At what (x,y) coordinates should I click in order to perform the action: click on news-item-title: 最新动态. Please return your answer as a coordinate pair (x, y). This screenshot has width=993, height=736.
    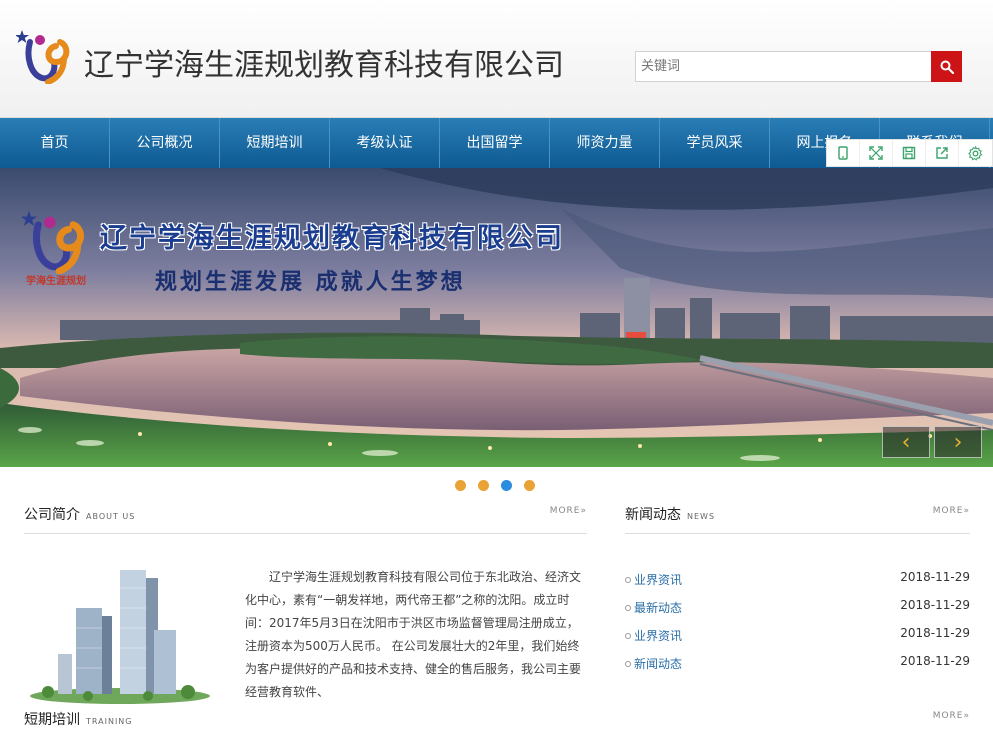
    Looking at the image, I should click on (653, 608).